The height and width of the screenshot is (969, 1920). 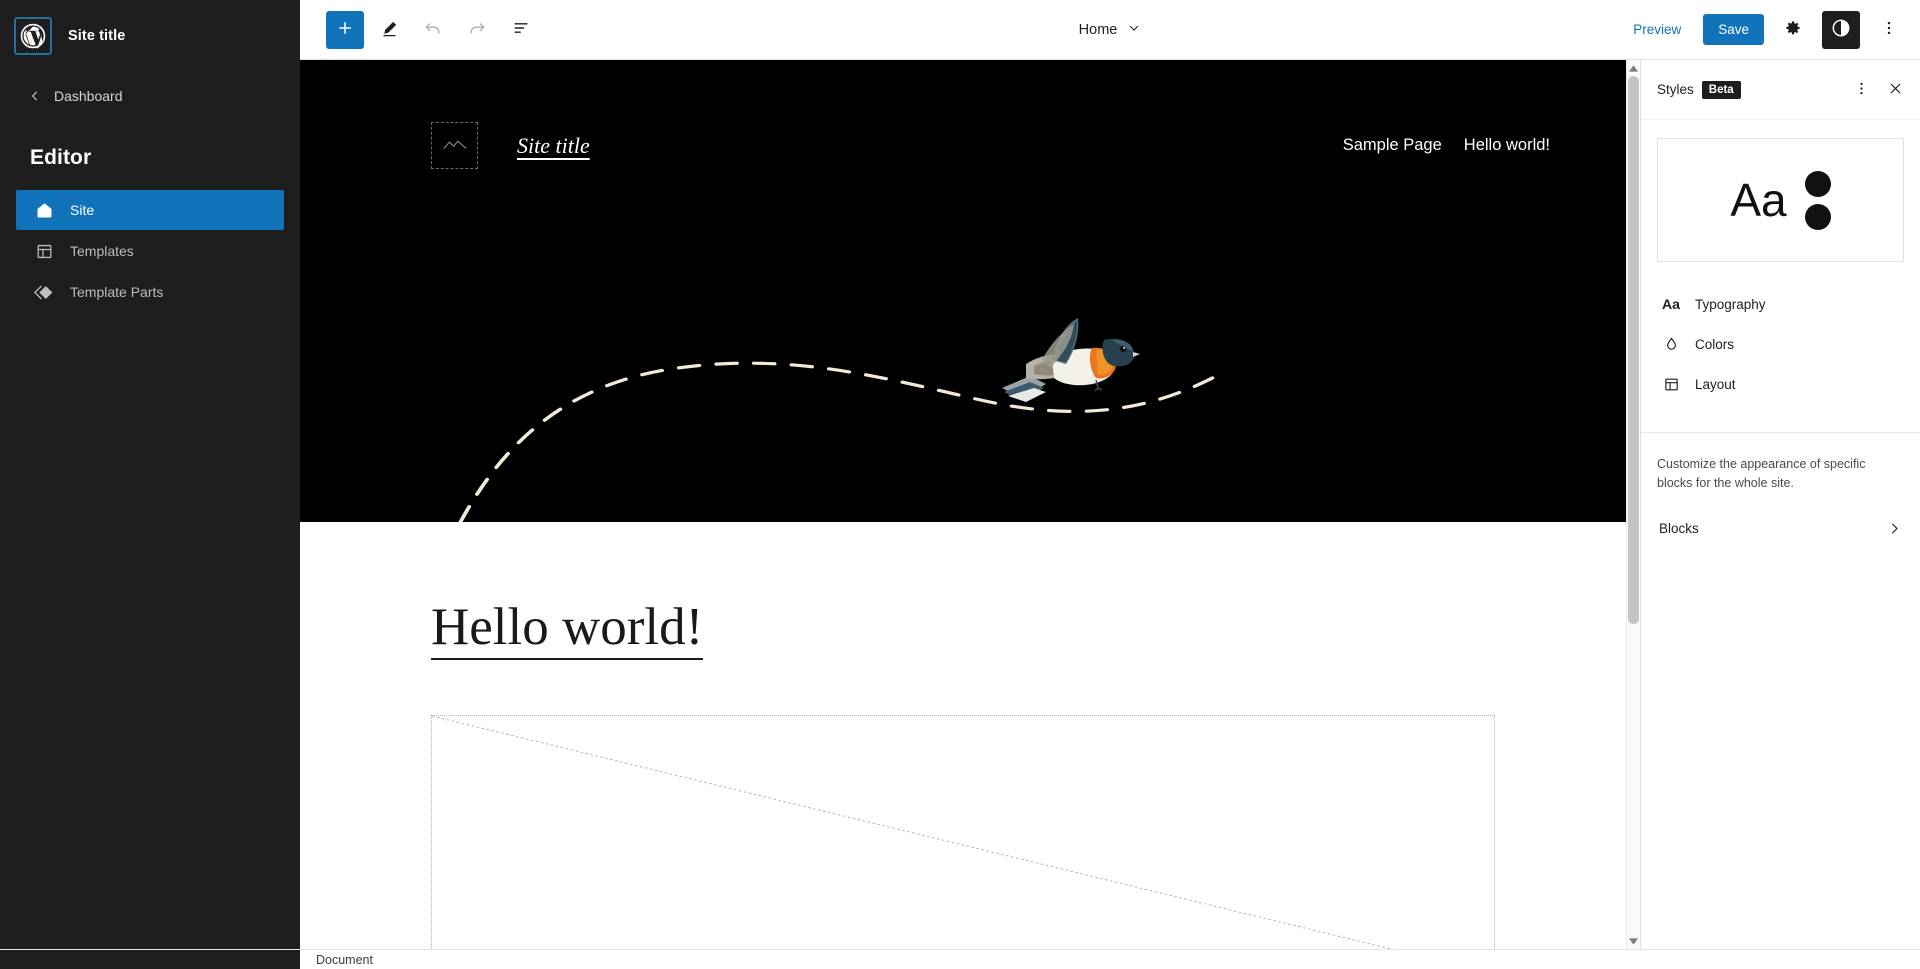 I want to click on close-x-icon, so click(x=1895, y=90).